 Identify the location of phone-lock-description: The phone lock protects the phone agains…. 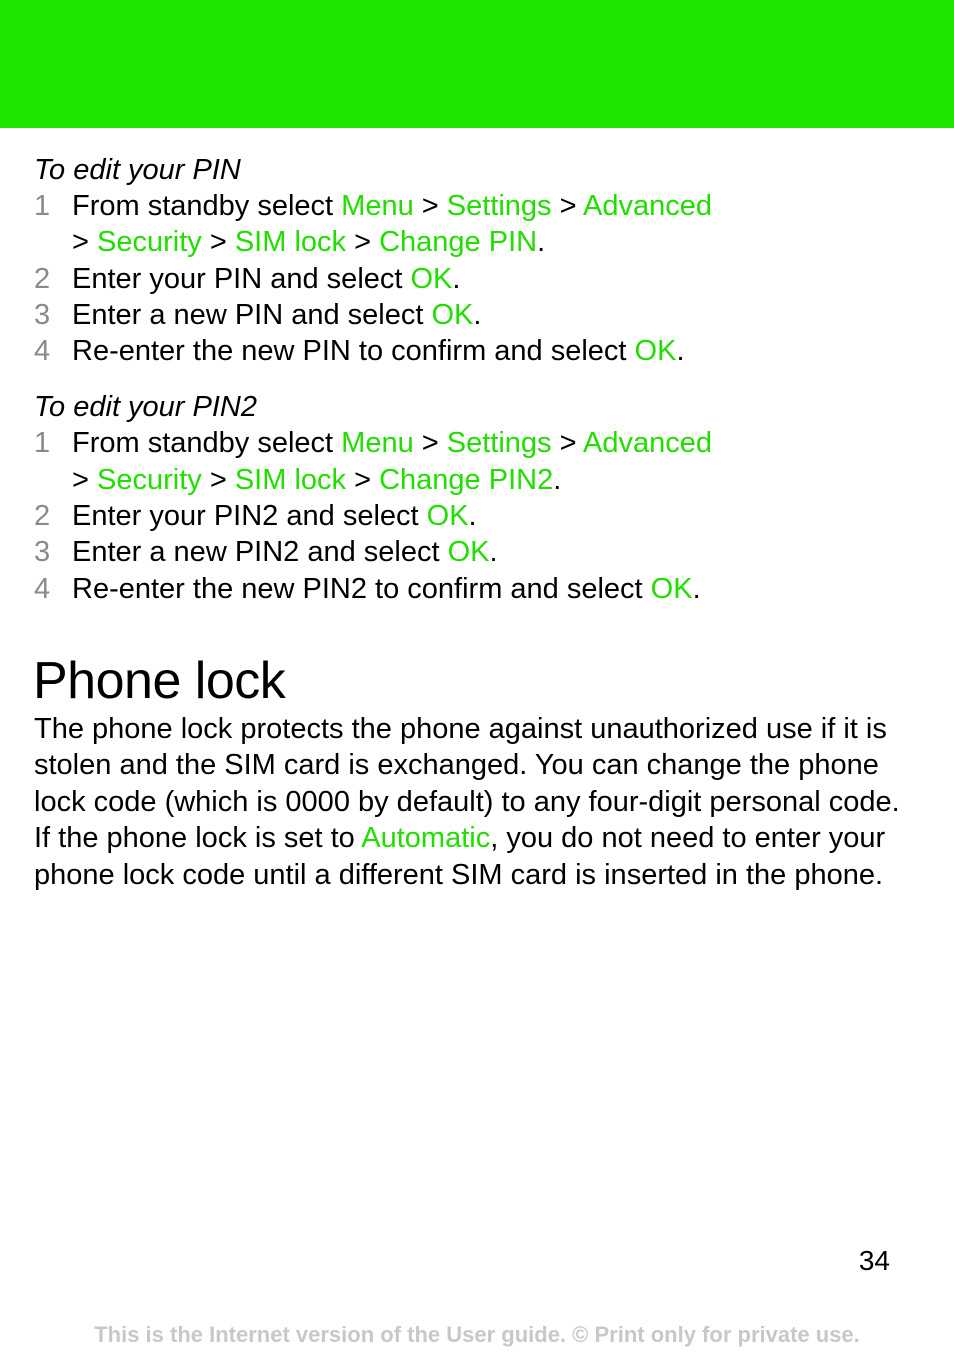
(467, 765).